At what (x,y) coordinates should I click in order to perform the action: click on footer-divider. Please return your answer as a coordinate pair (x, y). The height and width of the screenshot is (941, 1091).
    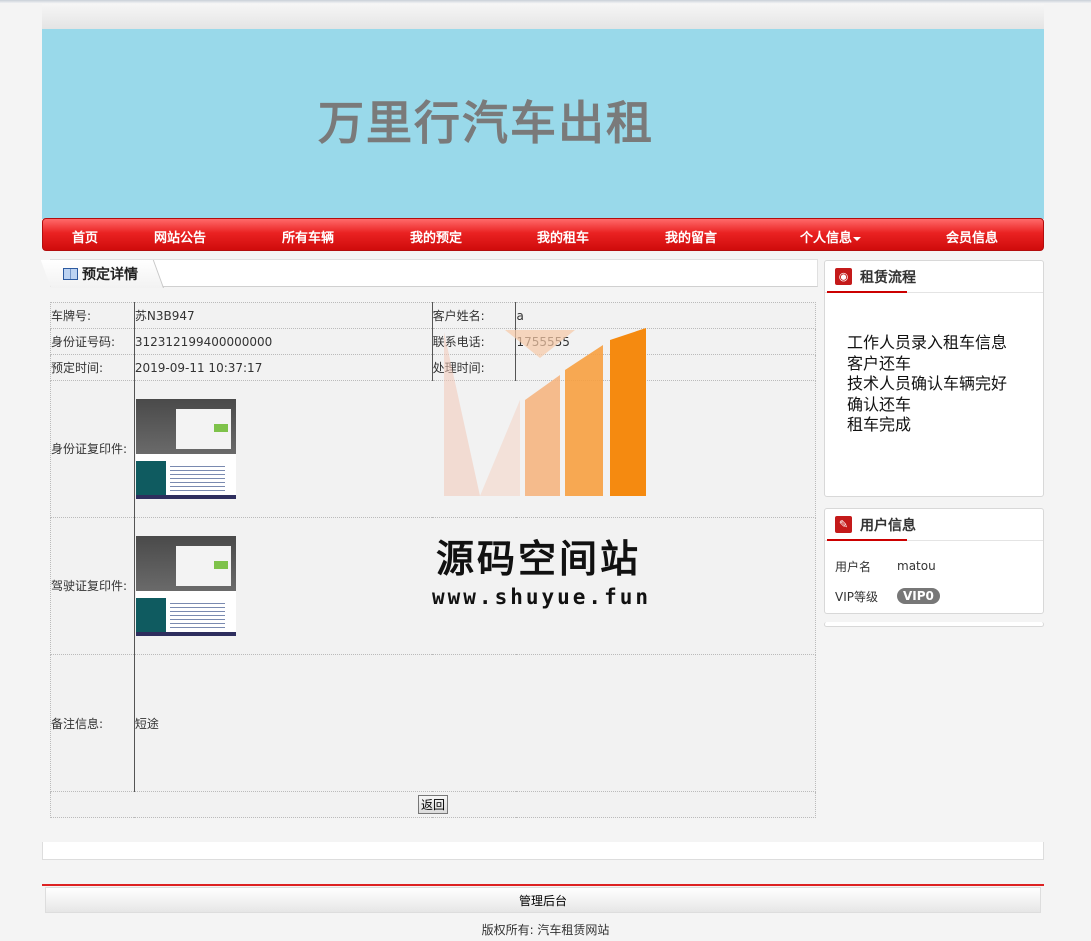
    Looking at the image, I should click on (543, 885).